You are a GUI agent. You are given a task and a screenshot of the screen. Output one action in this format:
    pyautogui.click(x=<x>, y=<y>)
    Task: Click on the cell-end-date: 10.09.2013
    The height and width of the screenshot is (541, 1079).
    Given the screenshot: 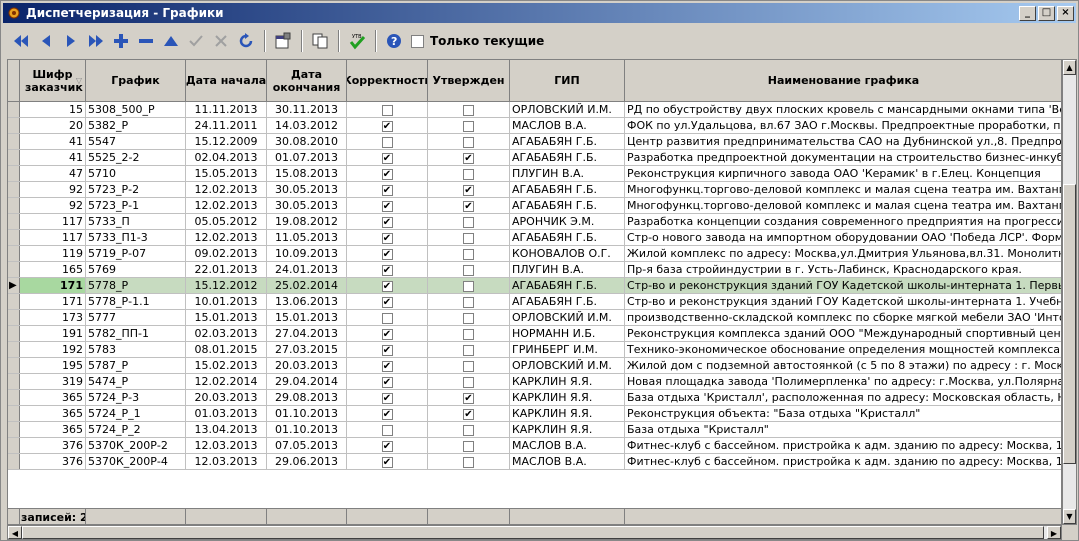 What is the action you would take?
    pyautogui.click(x=307, y=253)
    